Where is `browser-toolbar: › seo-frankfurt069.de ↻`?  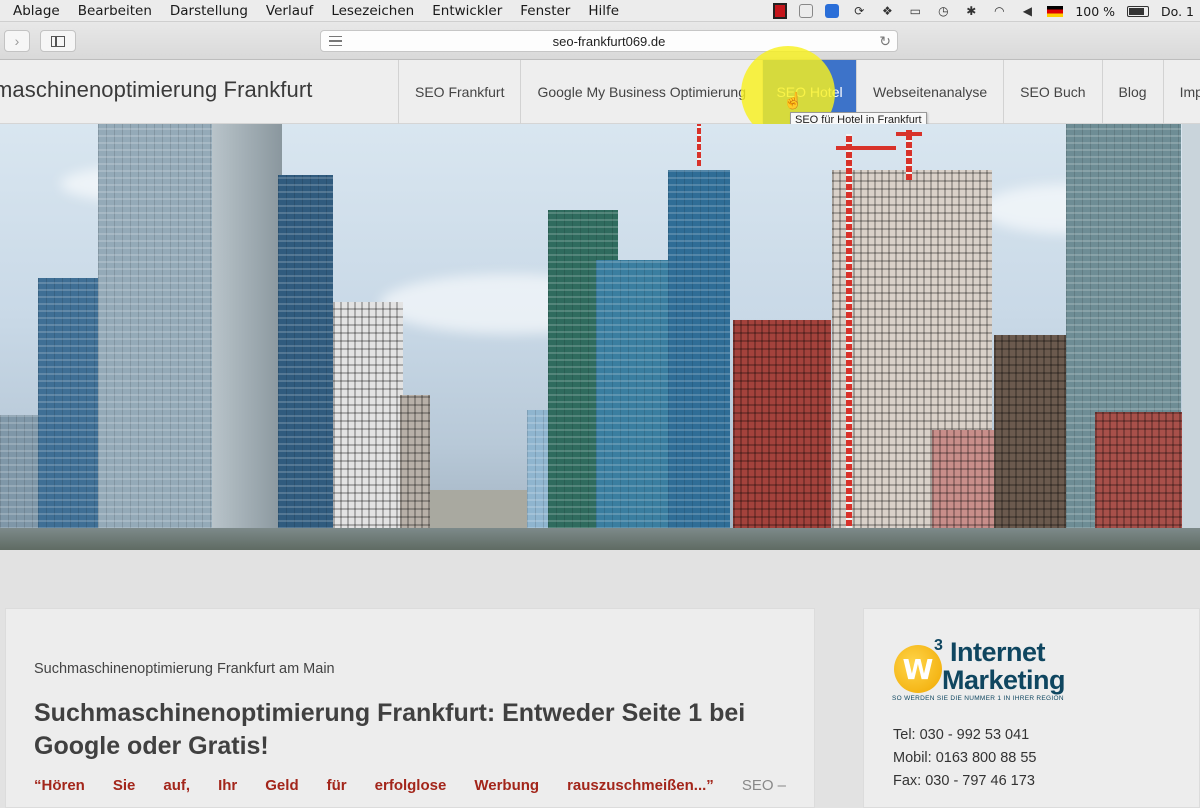
browser-toolbar: › seo-frankfurt069.de ↻ is located at coordinates (600, 41).